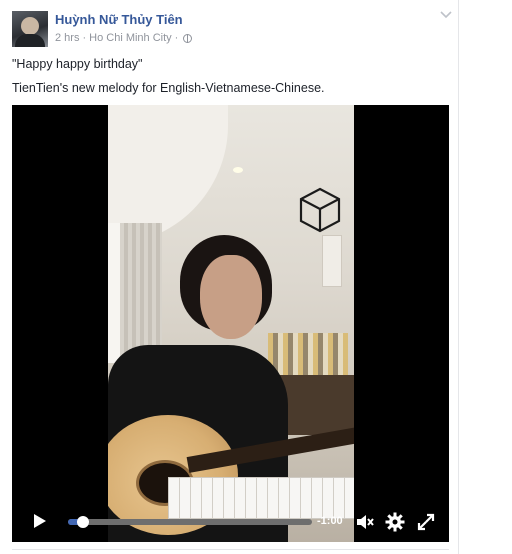 The height and width of the screenshot is (554, 512). I want to click on post-caption-line1: "Happy happy birthday", so click(77, 64).